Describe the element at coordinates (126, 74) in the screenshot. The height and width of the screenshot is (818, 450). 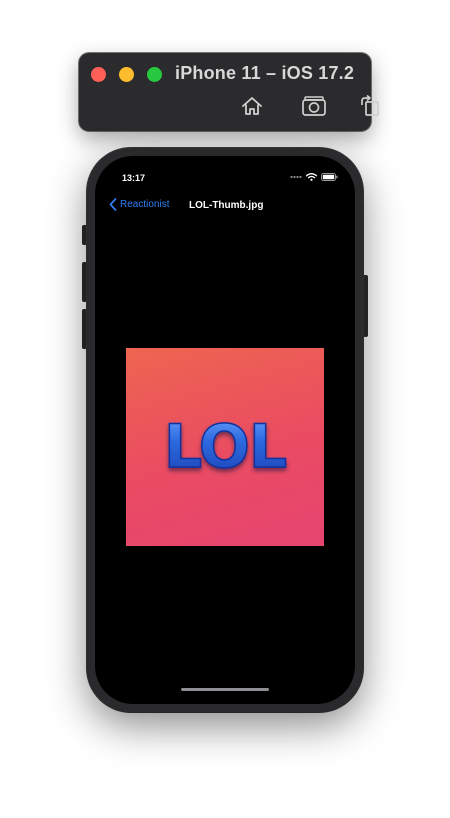
I see `minimize-window-button` at that location.